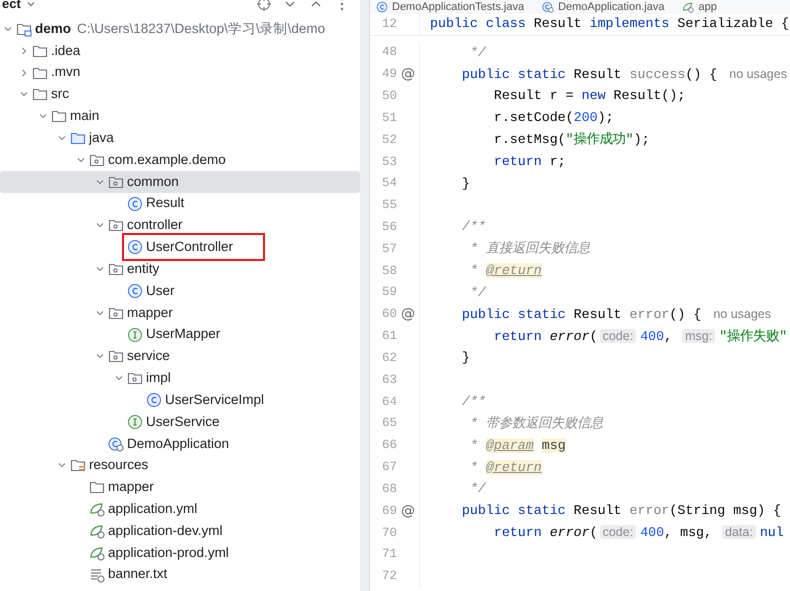  What do you see at coordinates (388, 358) in the screenshot?
I see `line-number: 62` at bounding box center [388, 358].